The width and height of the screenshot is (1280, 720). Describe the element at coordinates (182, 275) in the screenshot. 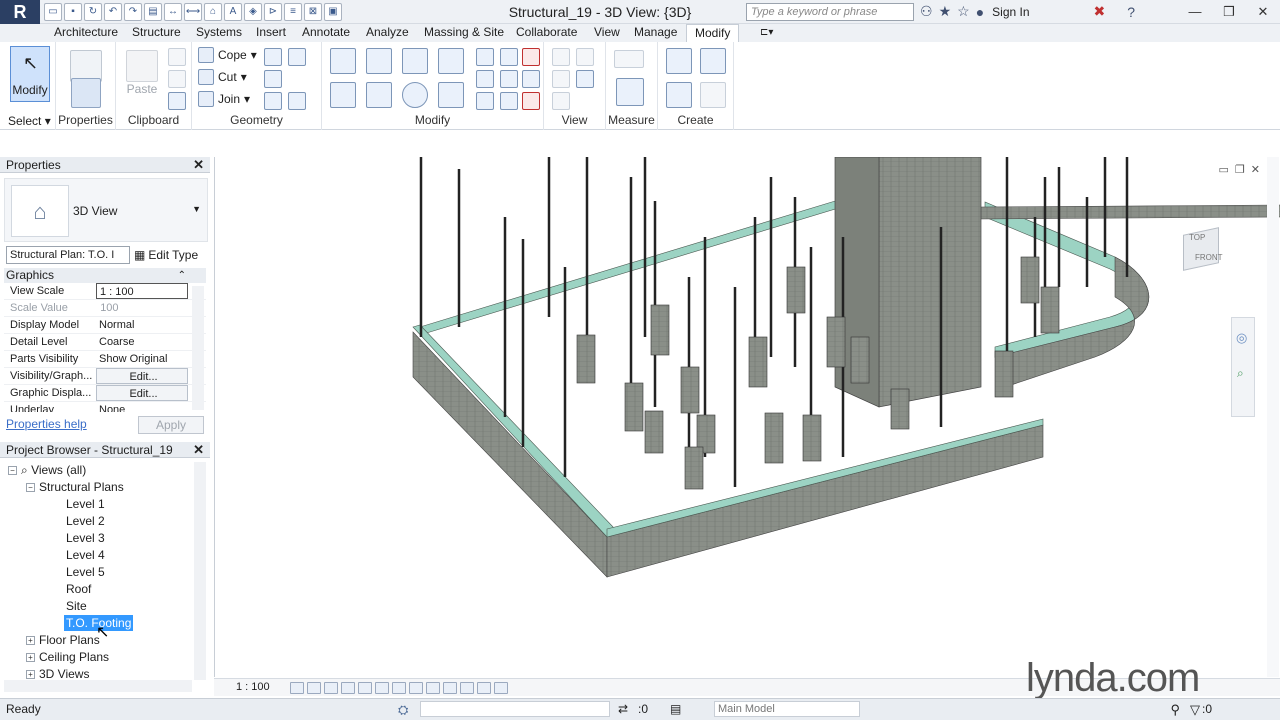

I see `collapse-icon: ⌃` at that location.